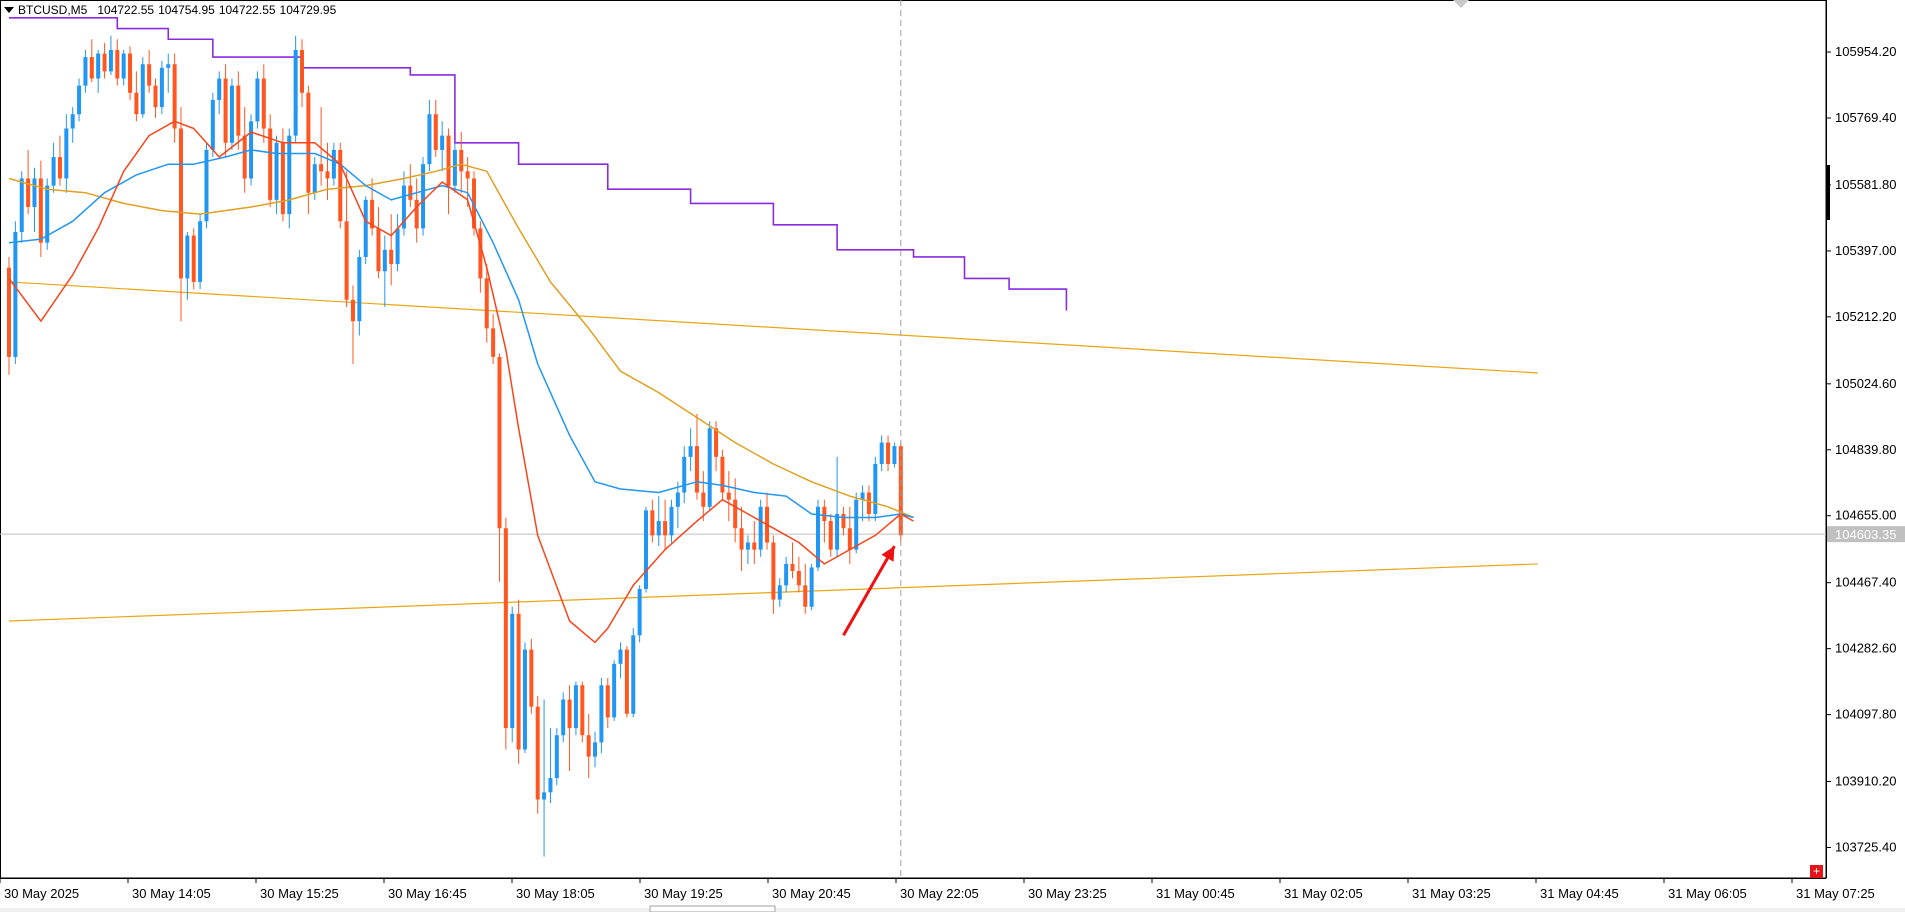 The width and height of the screenshot is (1905, 912). What do you see at coordinates (1816, 871) in the screenshot?
I see `plus-icon: +` at bounding box center [1816, 871].